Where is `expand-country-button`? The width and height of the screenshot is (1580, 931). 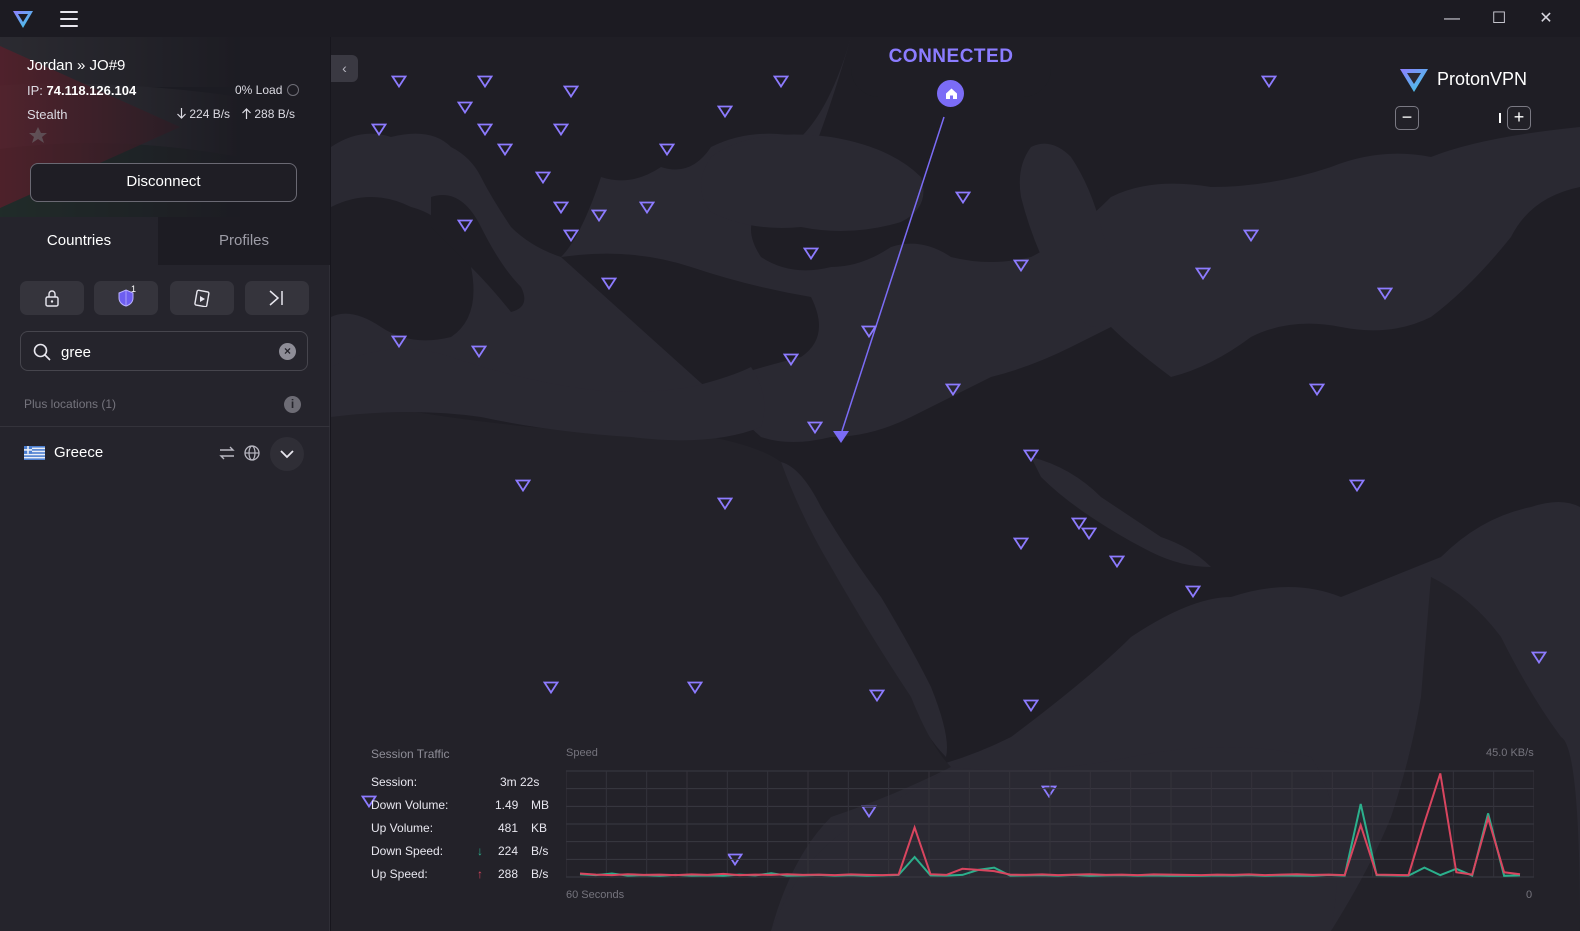
expand-country-button is located at coordinates (287, 454).